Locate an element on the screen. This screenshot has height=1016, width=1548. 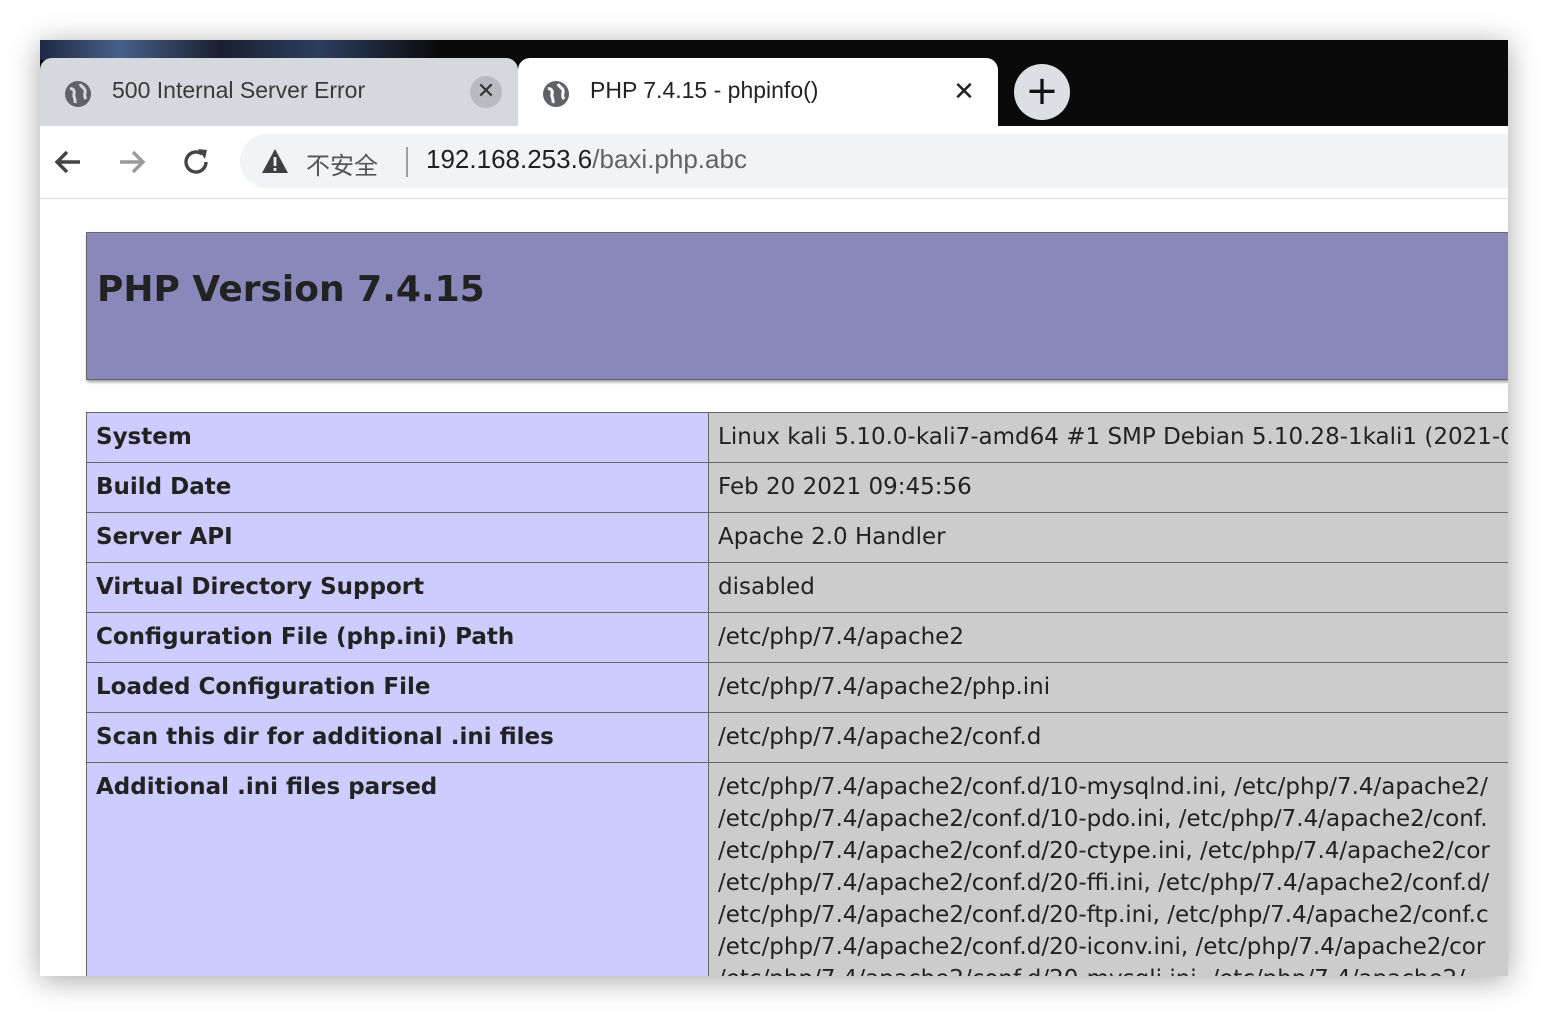
row-value: Apache 2.0 Handler is located at coordinates (1108, 537).